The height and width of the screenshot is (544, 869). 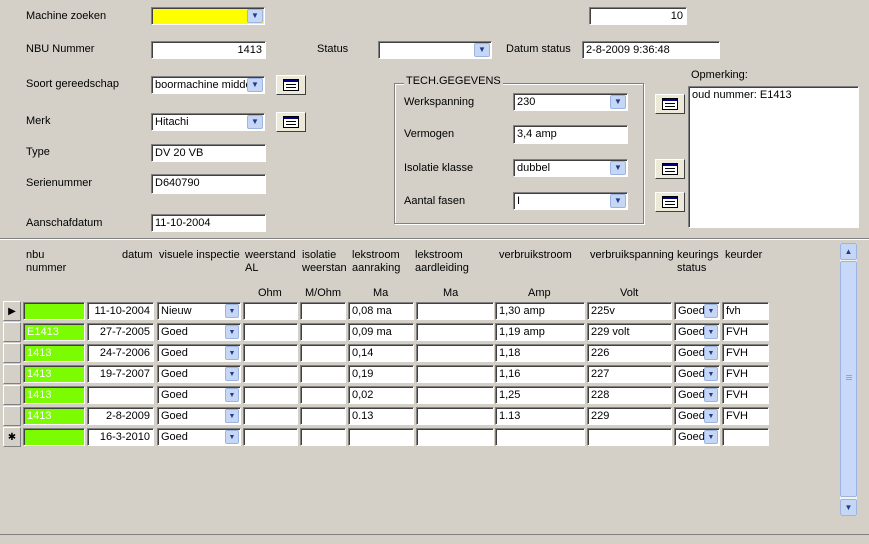 I want to click on cell-visueel: Nieuw ▼, so click(x=199, y=311).